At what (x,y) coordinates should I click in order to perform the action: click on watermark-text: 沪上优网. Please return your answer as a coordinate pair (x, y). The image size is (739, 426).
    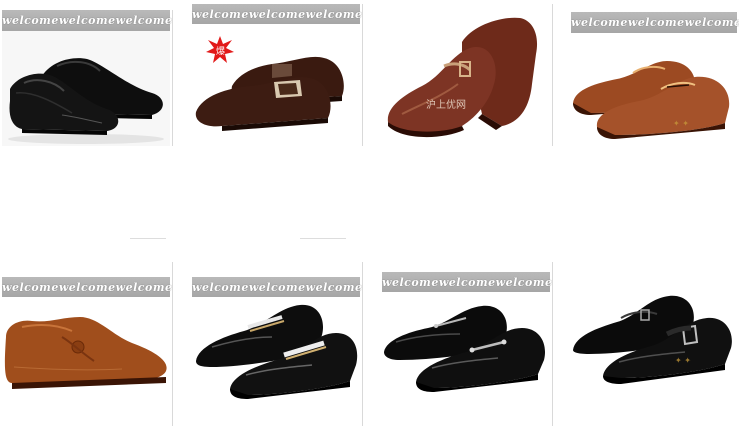
    Looking at the image, I should click on (446, 104).